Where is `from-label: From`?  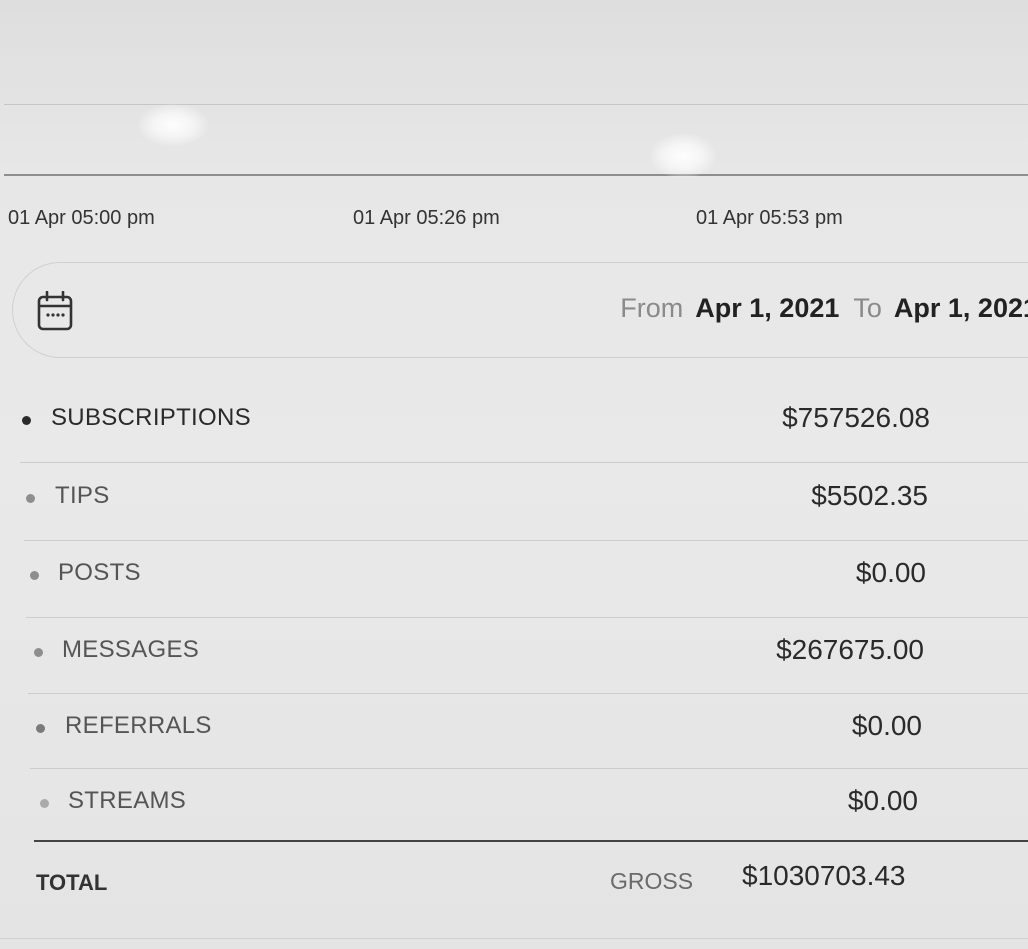
from-label: From is located at coordinates (652, 308).